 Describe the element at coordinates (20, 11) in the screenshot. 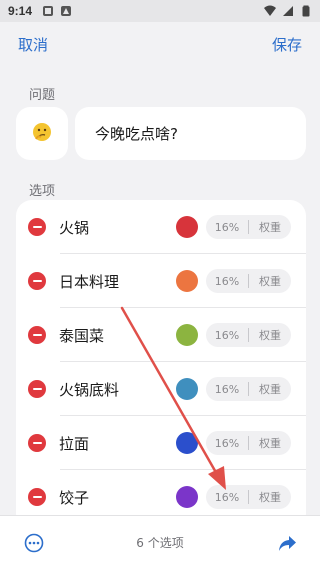

I see `status-time: 9:14` at that location.